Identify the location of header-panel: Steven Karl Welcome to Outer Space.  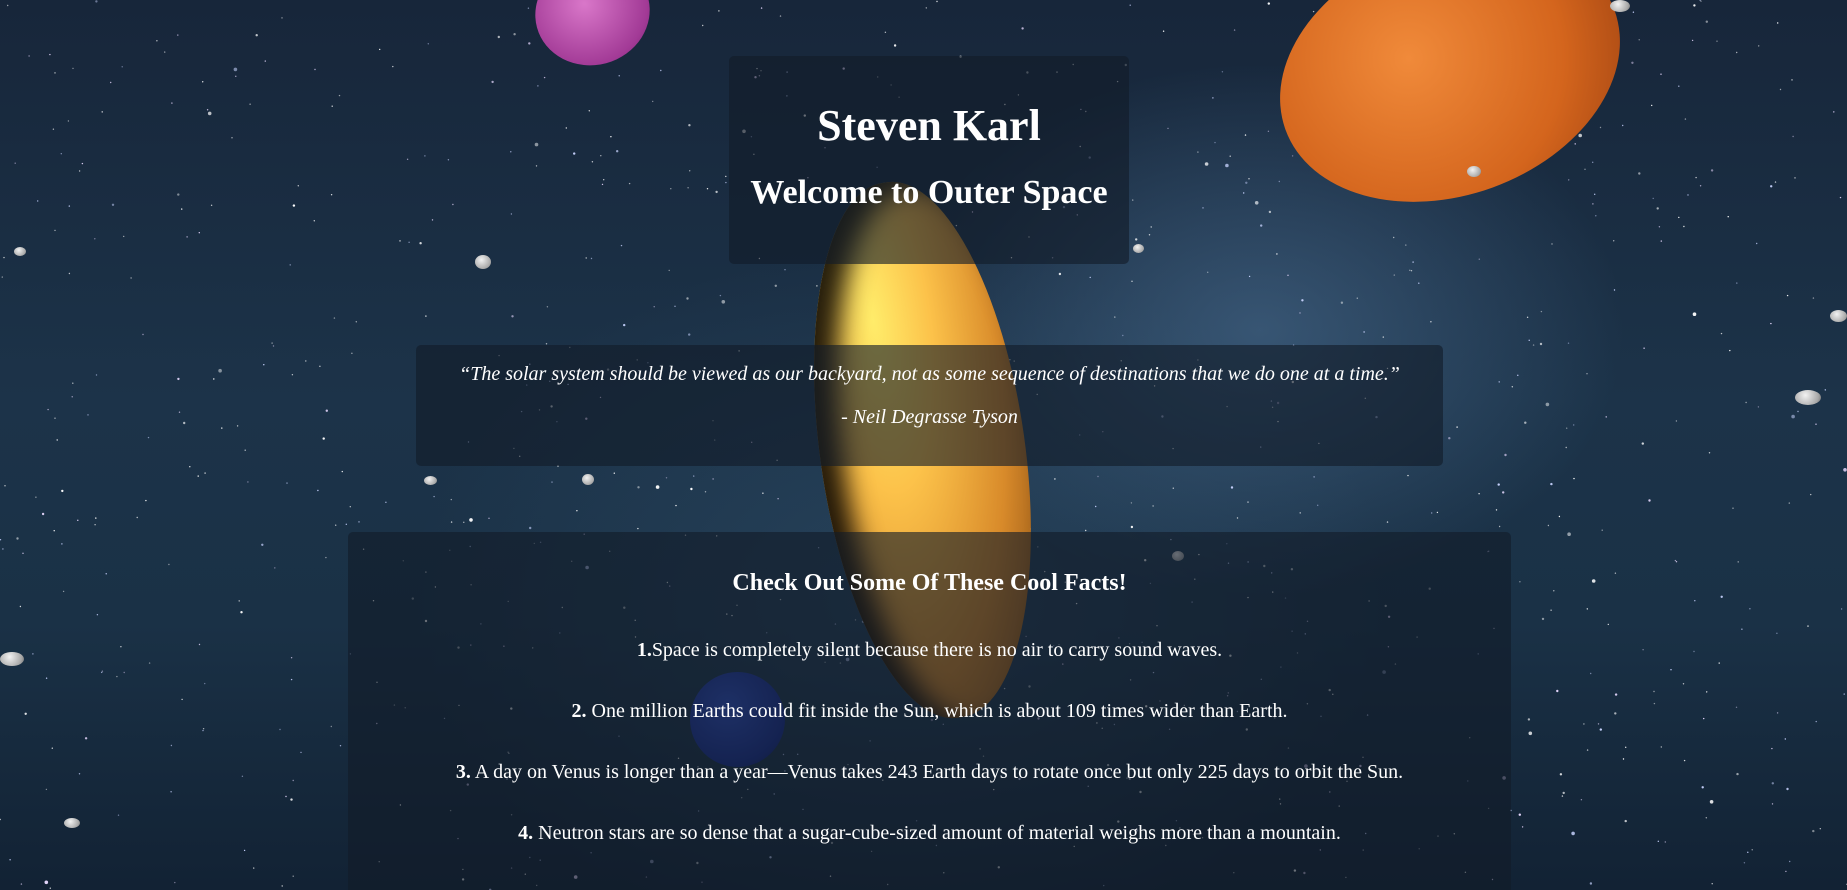
(929, 160).